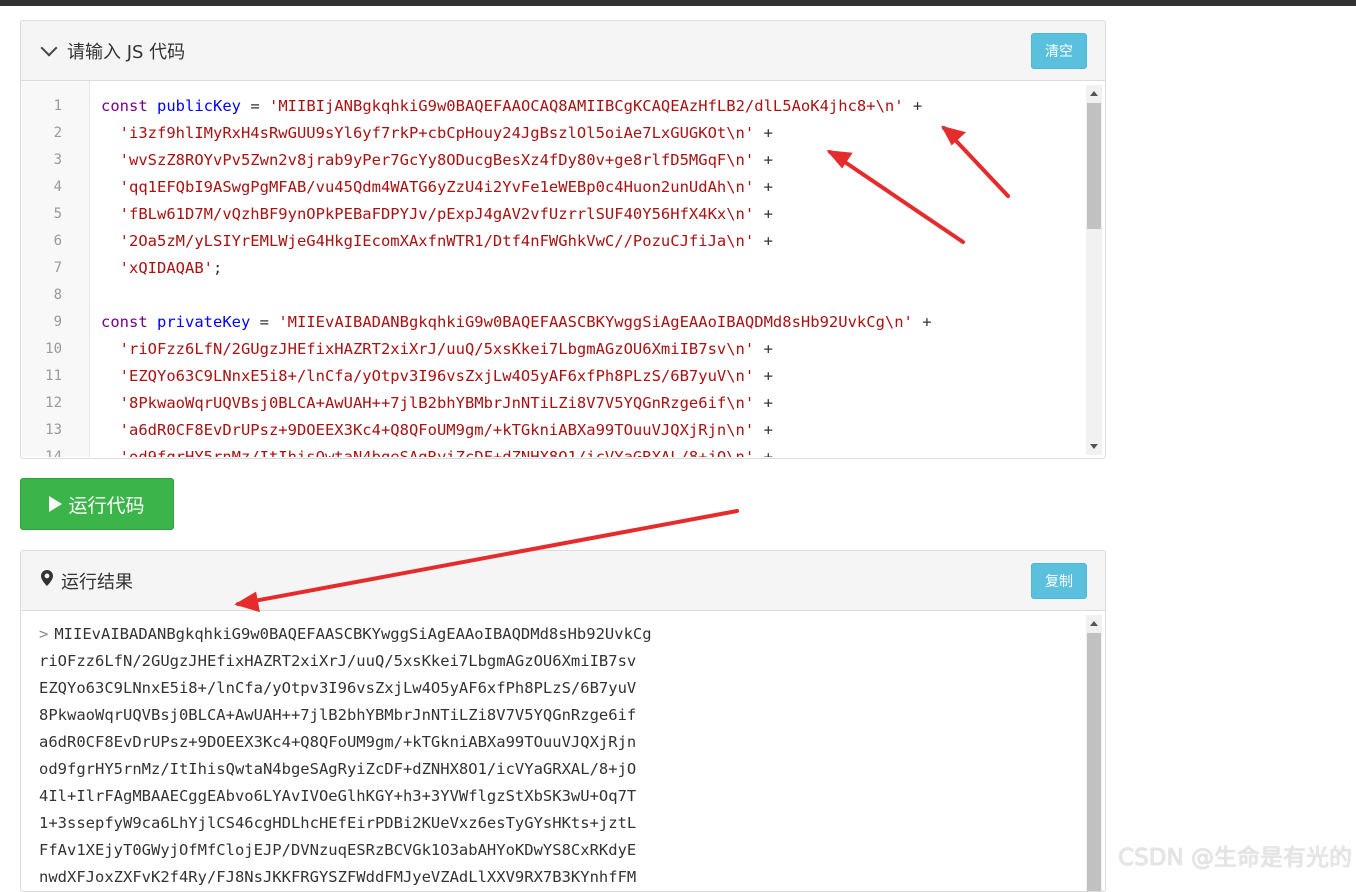  What do you see at coordinates (1059, 580) in the screenshot?
I see `copy-button: 复制` at bounding box center [1059, 580].